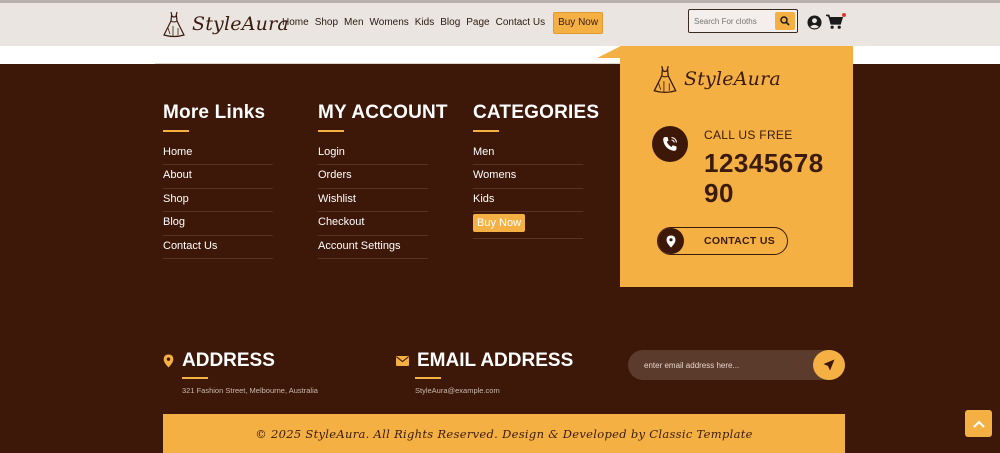 The image size is (1000, 453). Describe the element at coordinates (499, 223) in the screenshot. I see `footer-buy-now-button: Buy Now` at that location.